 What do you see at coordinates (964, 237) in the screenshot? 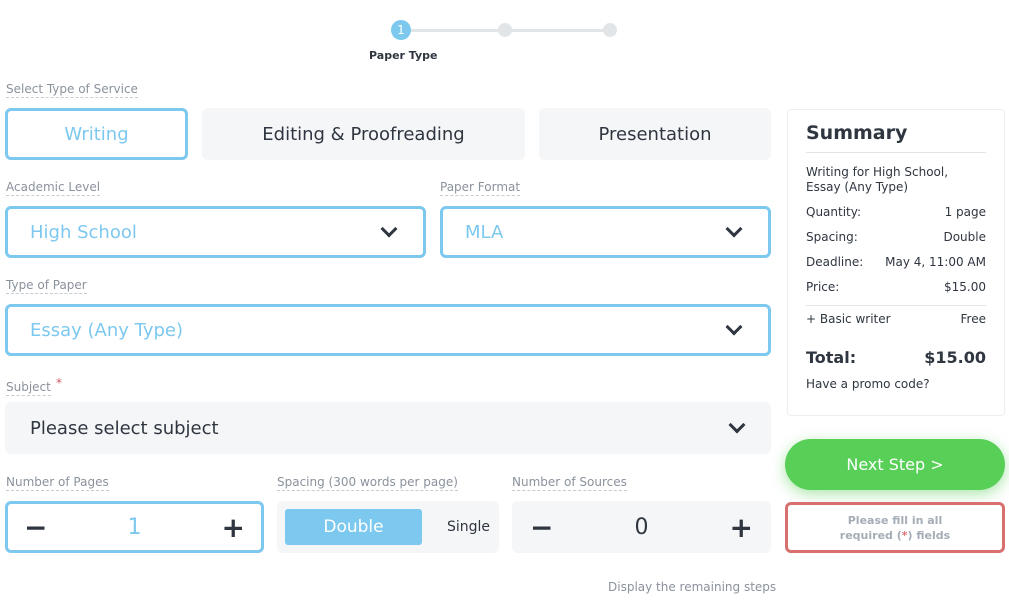
I see `summary-row-value: Double` at bounding box center [964, 237].